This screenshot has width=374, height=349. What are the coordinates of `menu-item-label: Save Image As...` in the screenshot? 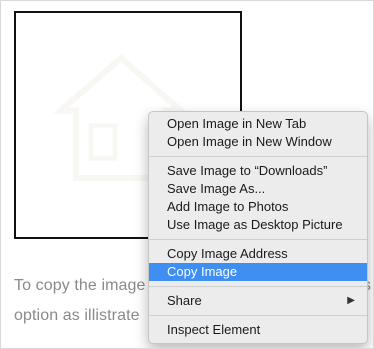 It's located at (216, 188).